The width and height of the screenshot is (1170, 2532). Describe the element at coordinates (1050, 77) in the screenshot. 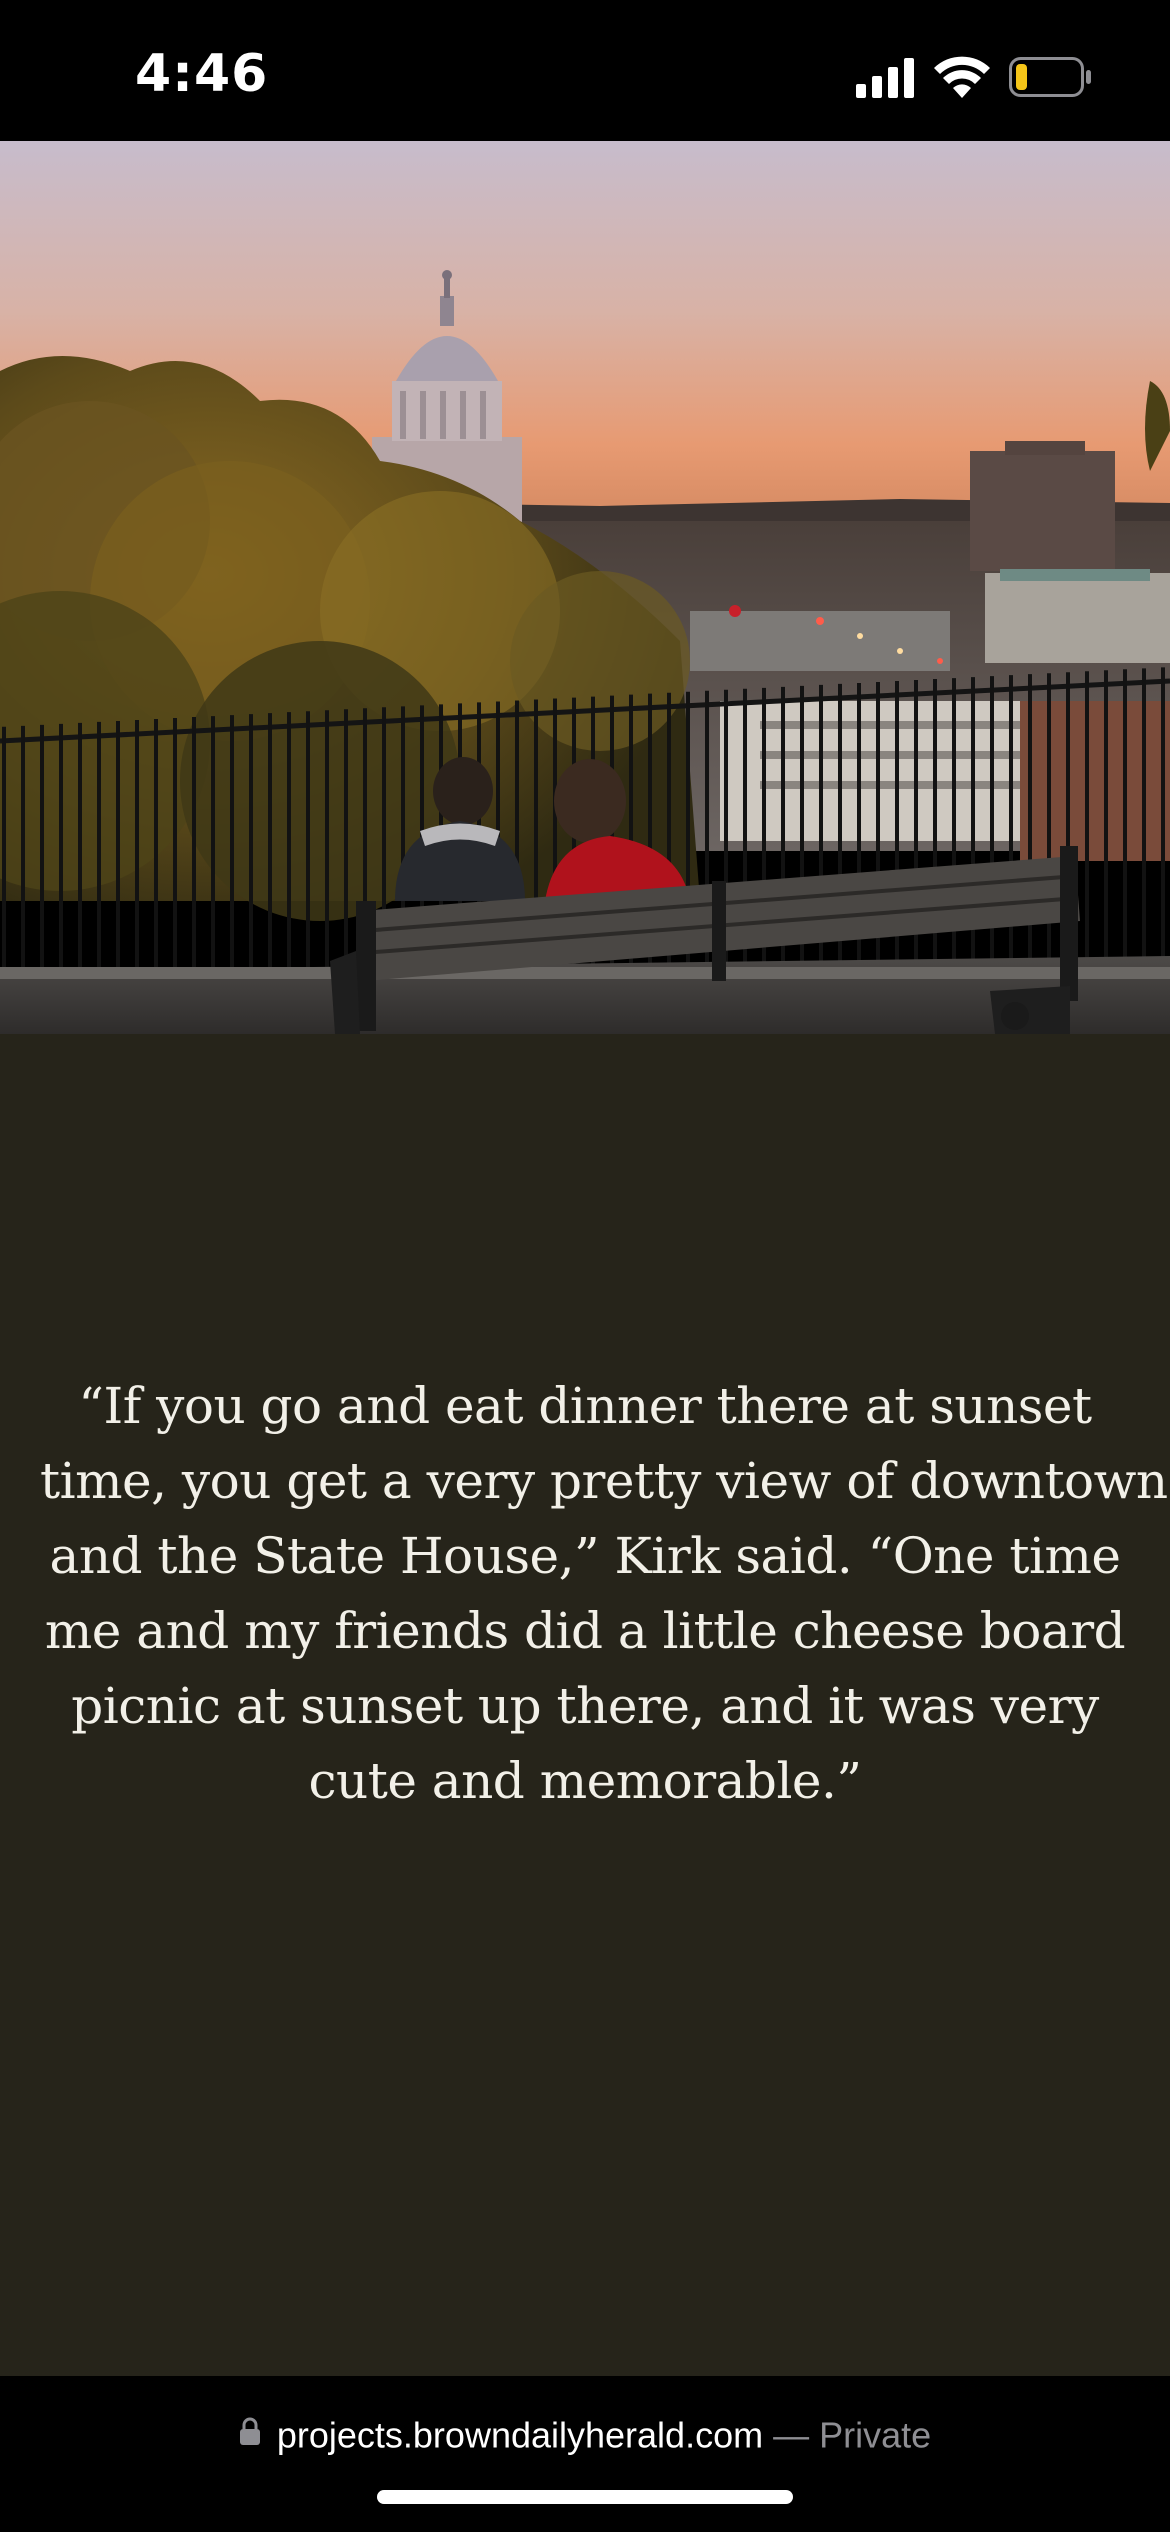

I see `battery-low-icon` at that location.